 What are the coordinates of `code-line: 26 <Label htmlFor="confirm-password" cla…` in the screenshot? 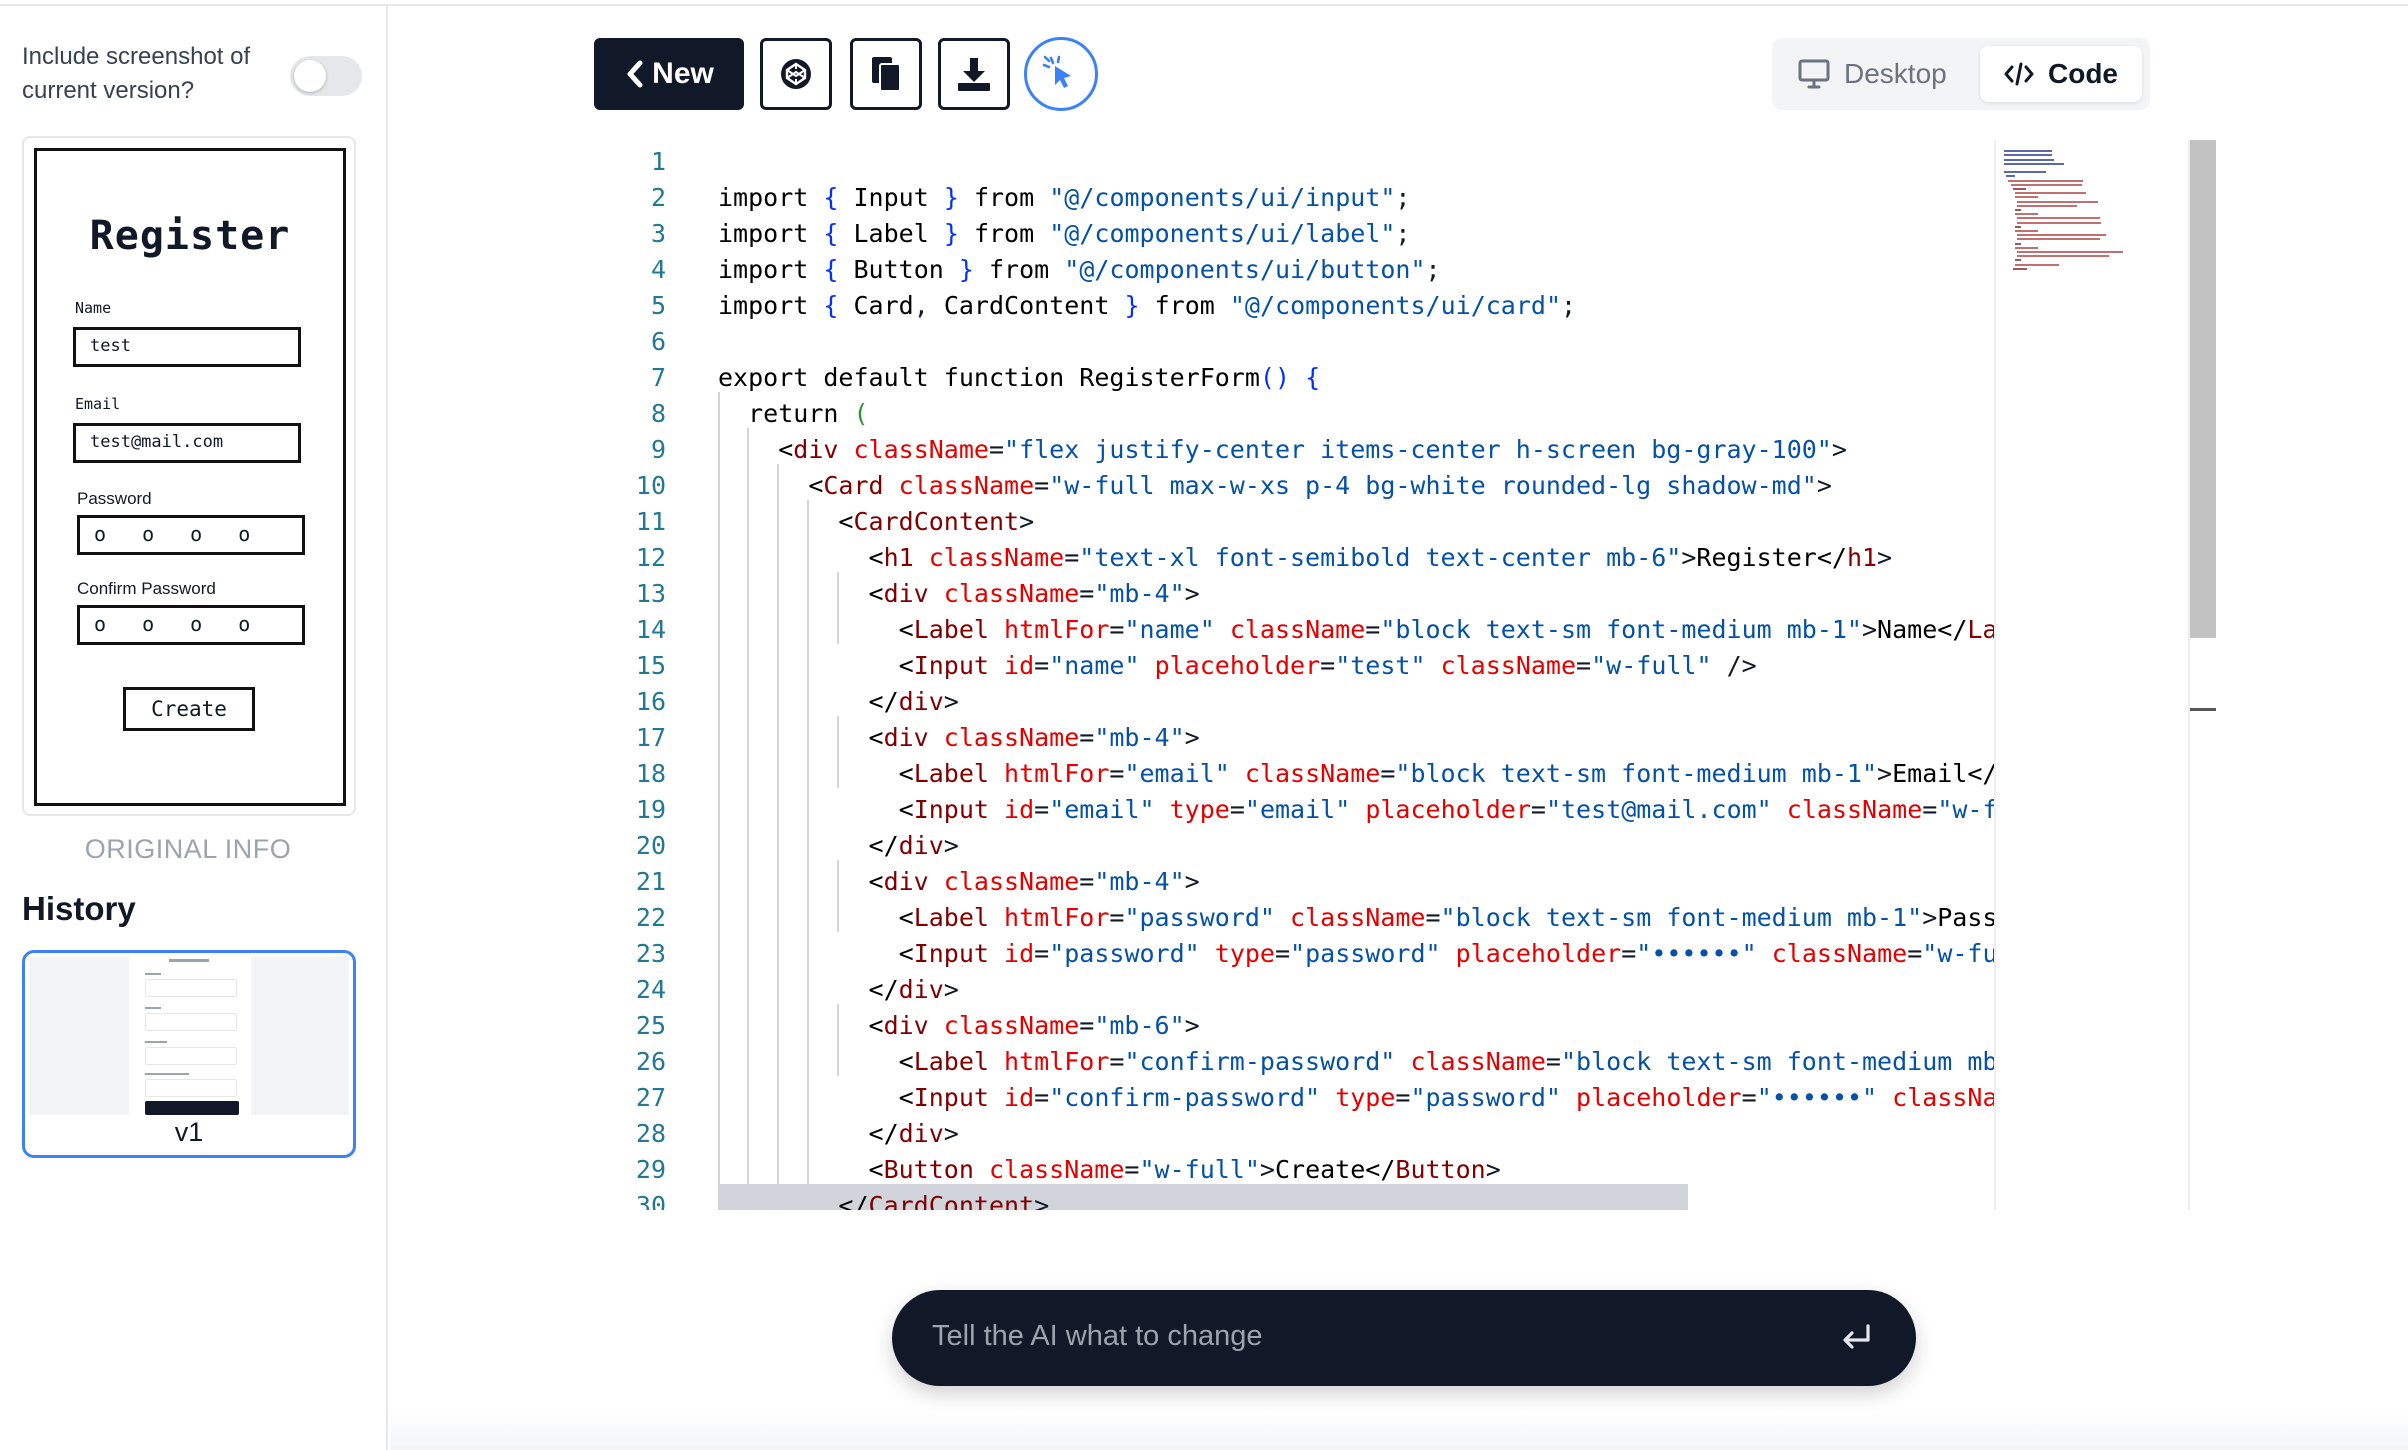 It's located at (1294, 1062).